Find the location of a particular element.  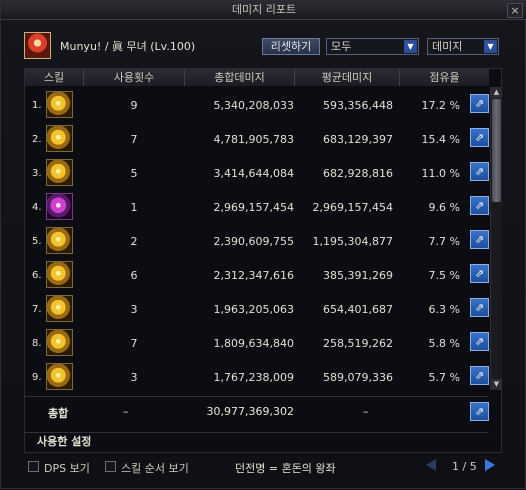

window-titlebar: 데미지 리포트 × is located at coordinates (263, 10).